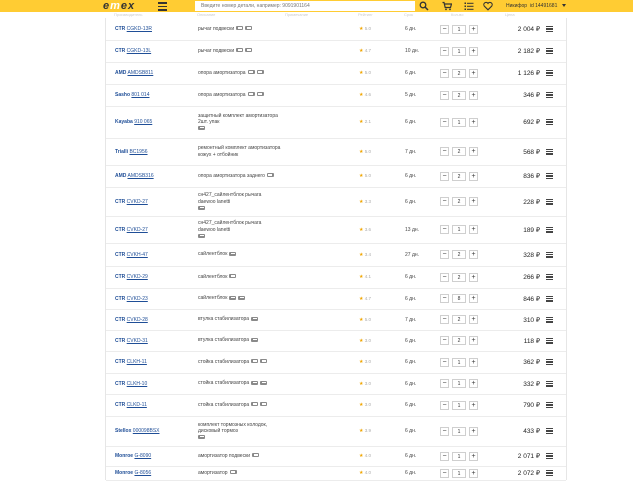 Image resolution: width=633 pixels, height=481 pixels. I want to click on part-link: AMD AMDSB316, so click(134, 176).